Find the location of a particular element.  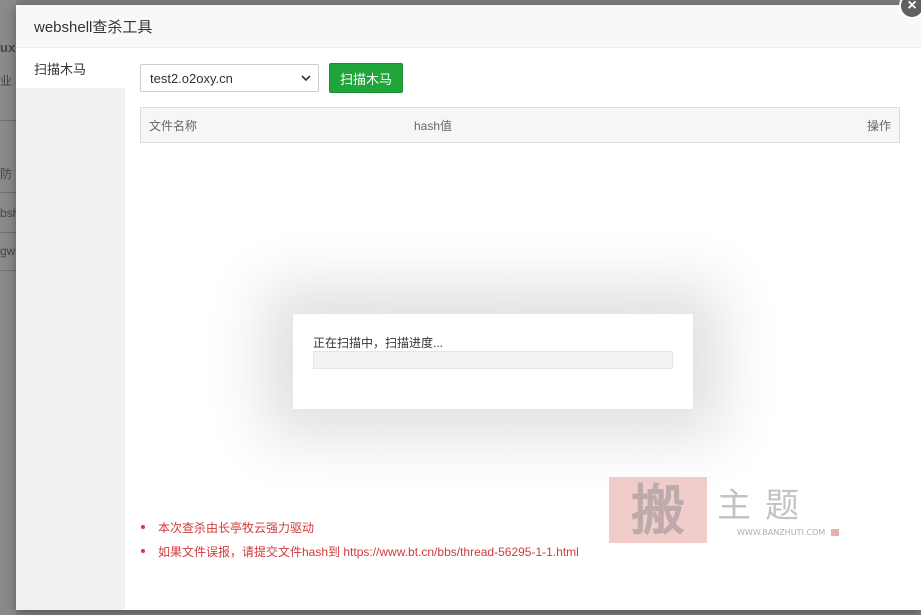

site-select-value: test2.o2oxy.cn is located at coordinates (191, 78).